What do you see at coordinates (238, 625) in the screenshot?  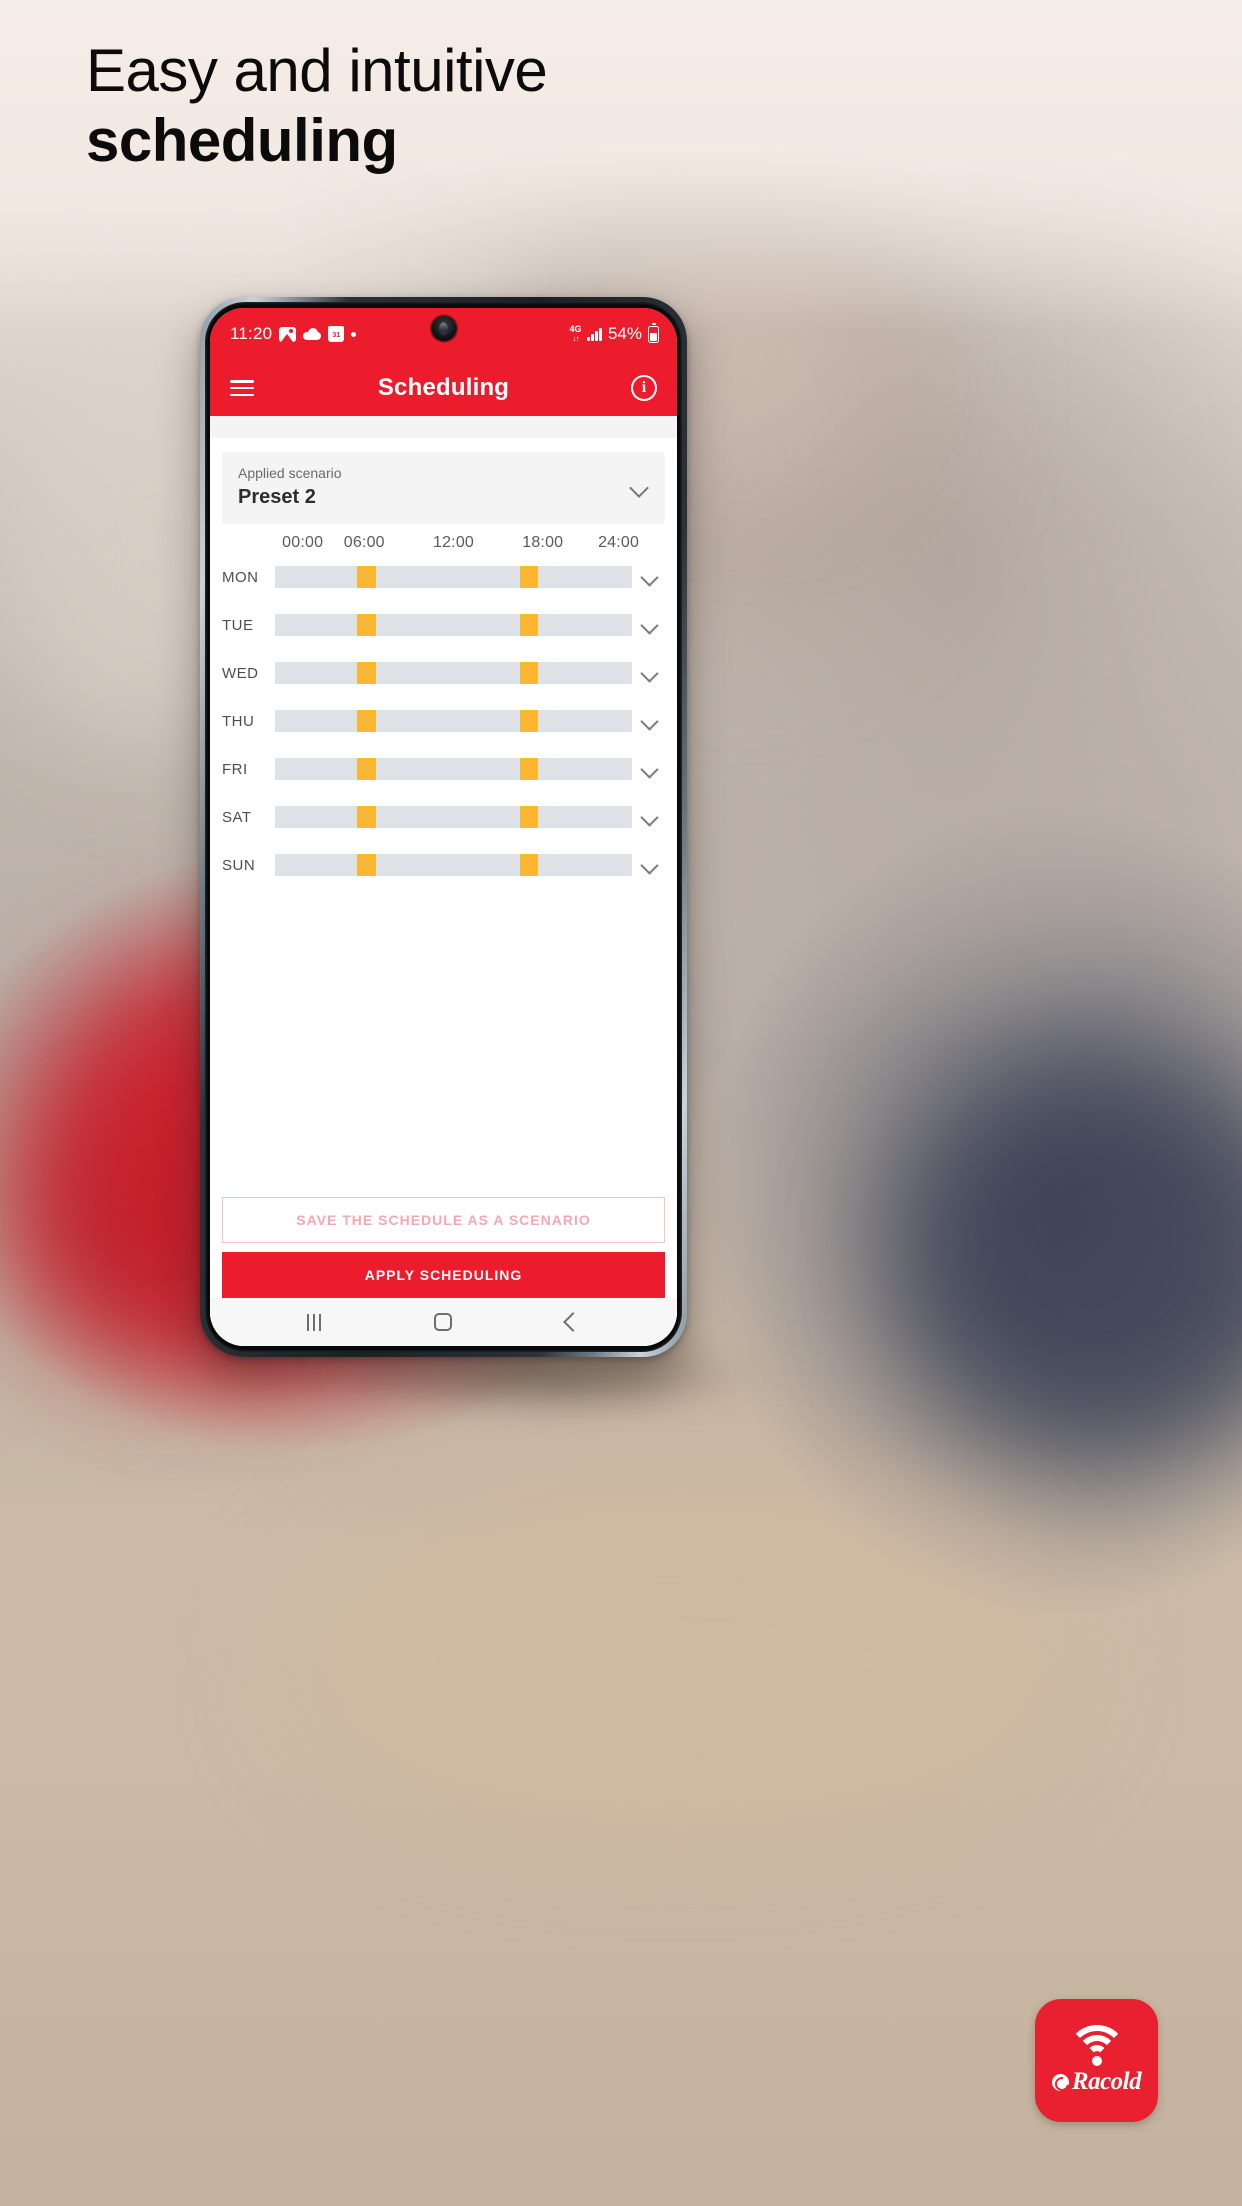 I see `day-label: TUE` at bounding box center [238, 625].